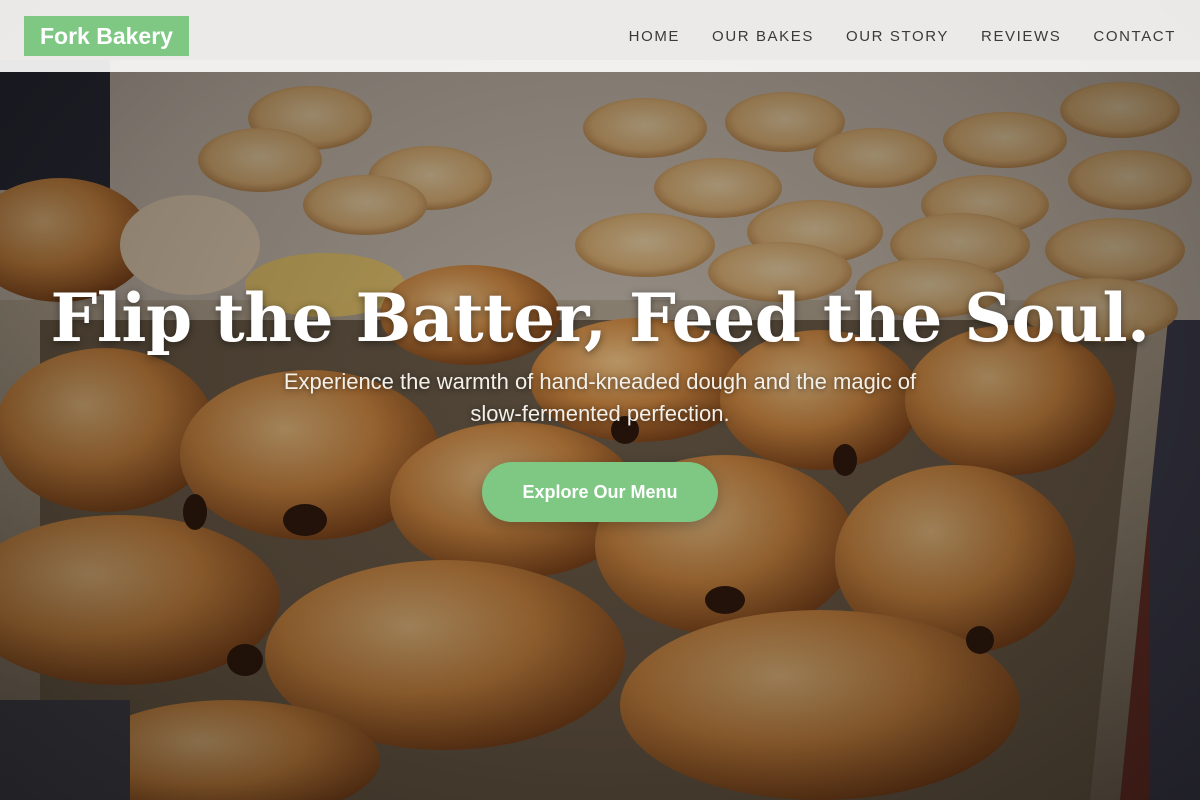  What do you see at coordinates (1134, 36) in the screenshot?
I see `nav-link-contact: CONTACT` at bounding box center [1134, 36].